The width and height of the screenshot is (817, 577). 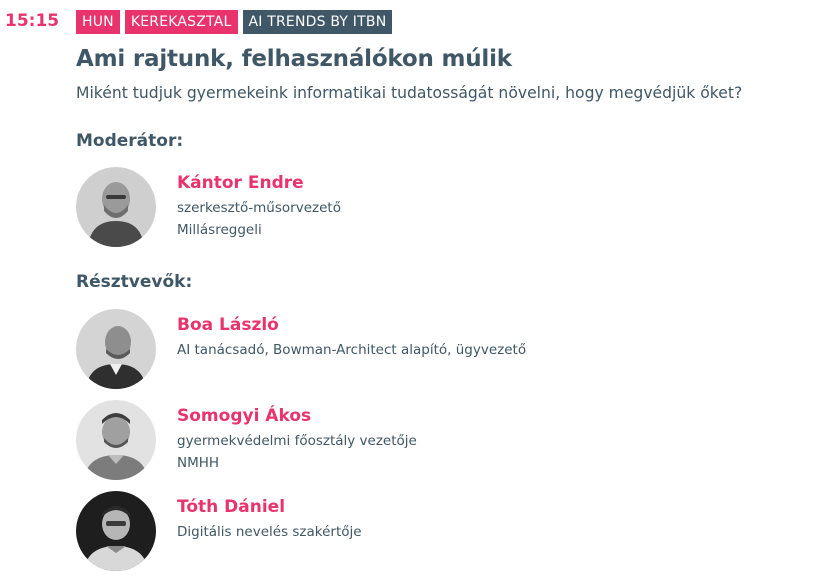 I want to click on session-time: 15:15, so click(x=32, y=21).